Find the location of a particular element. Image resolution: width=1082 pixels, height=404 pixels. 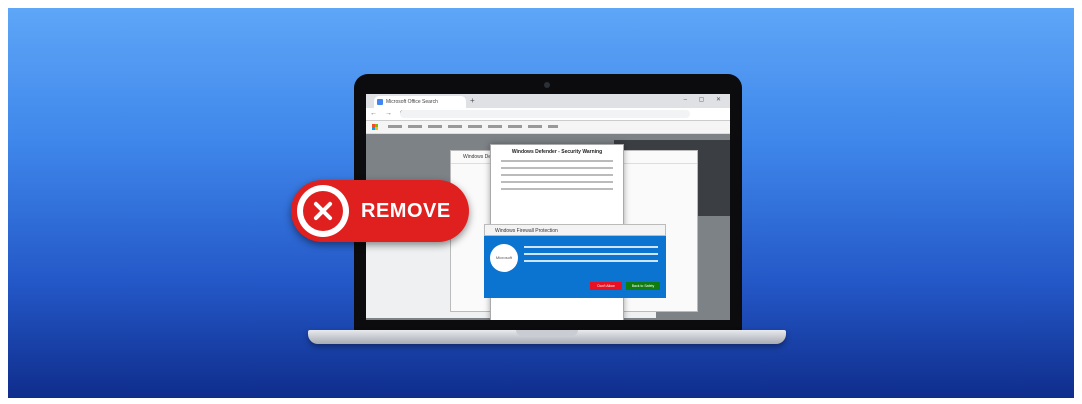

deny-button: Don't Allow is located at coordinates (606, 286).